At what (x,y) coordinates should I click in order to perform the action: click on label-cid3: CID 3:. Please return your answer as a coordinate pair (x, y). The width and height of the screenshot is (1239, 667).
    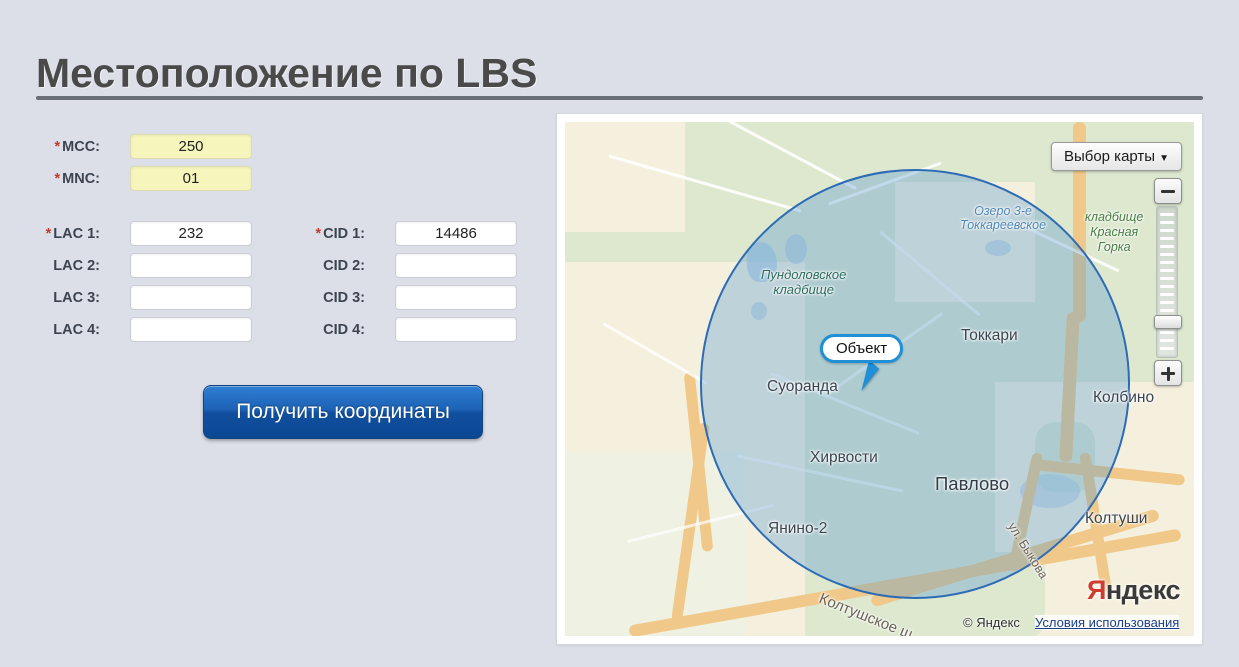
    Looking at the image, I should click on (344, 298).